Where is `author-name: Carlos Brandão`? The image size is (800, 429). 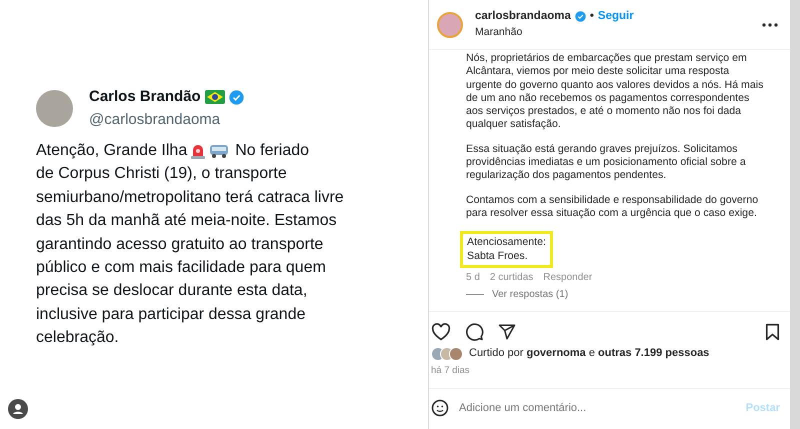 author-name: Carlos Brandão is located at coordinates (145, 97).